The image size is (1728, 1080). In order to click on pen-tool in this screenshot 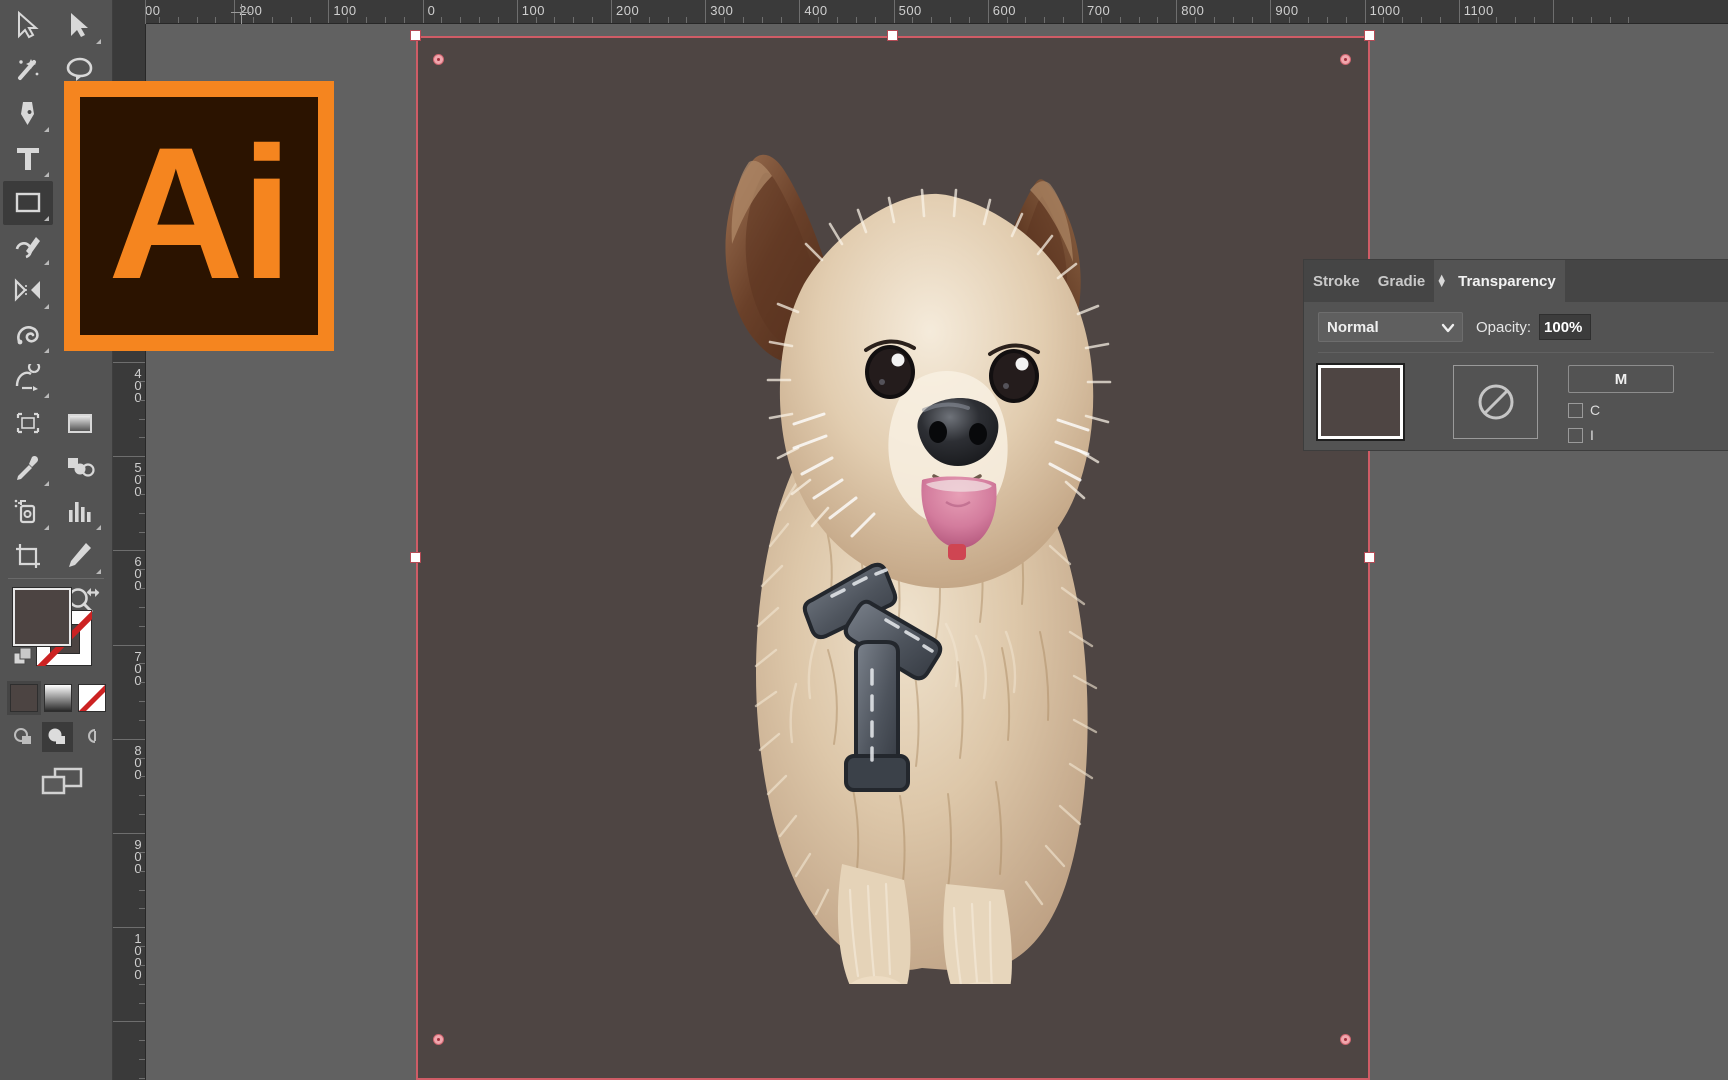, I will do `click(28, 114)`.